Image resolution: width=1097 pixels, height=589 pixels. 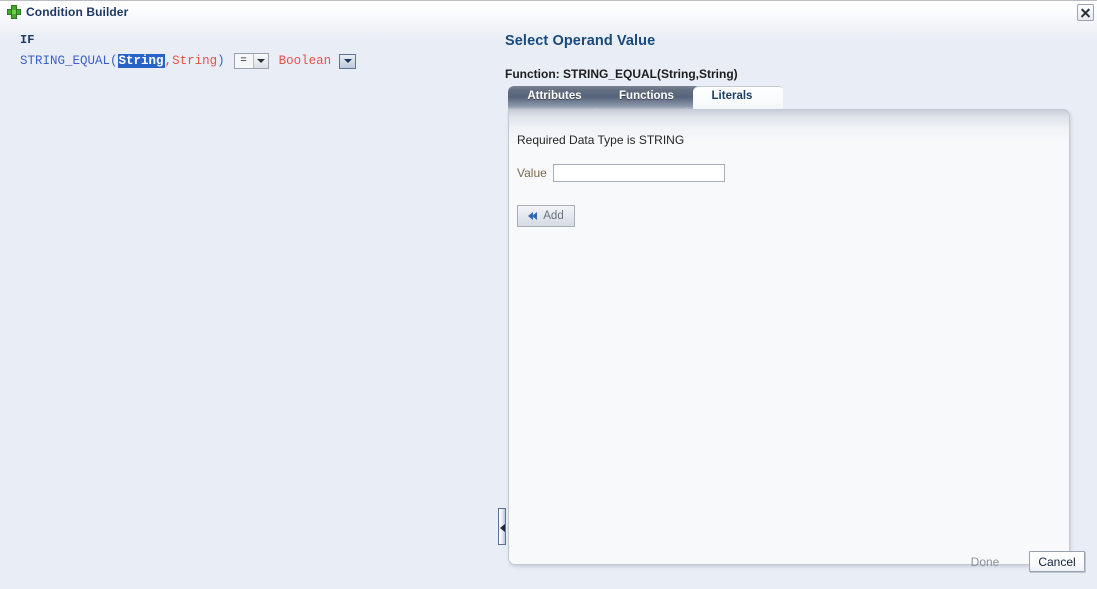 What do you see at coordinates (554, 96) in the screenshot?
I see `tab-attributes-label: Attributes` at bounding box center [554, 96].